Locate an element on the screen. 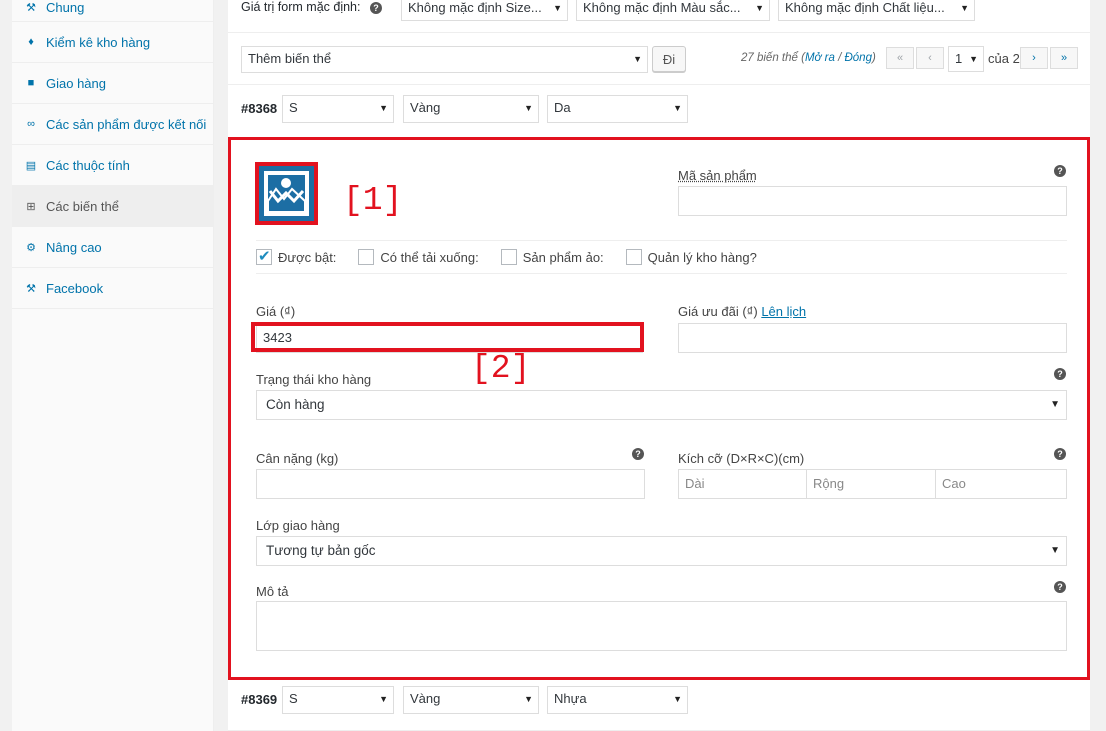  sku-label: Mã sản phẩm is located at coordinates (717, 175).